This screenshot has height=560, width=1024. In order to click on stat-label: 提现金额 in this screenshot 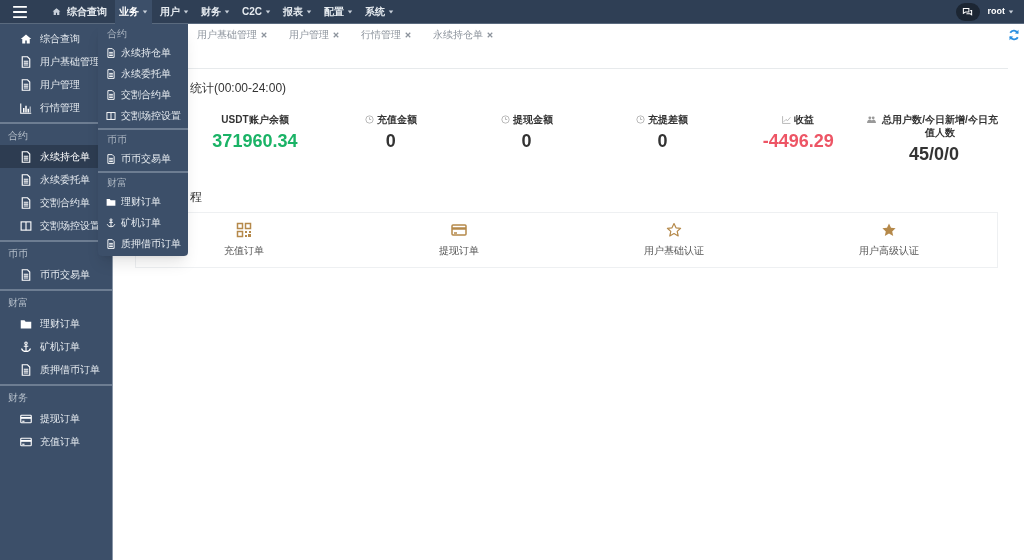, I will do `click(532, 119)`.